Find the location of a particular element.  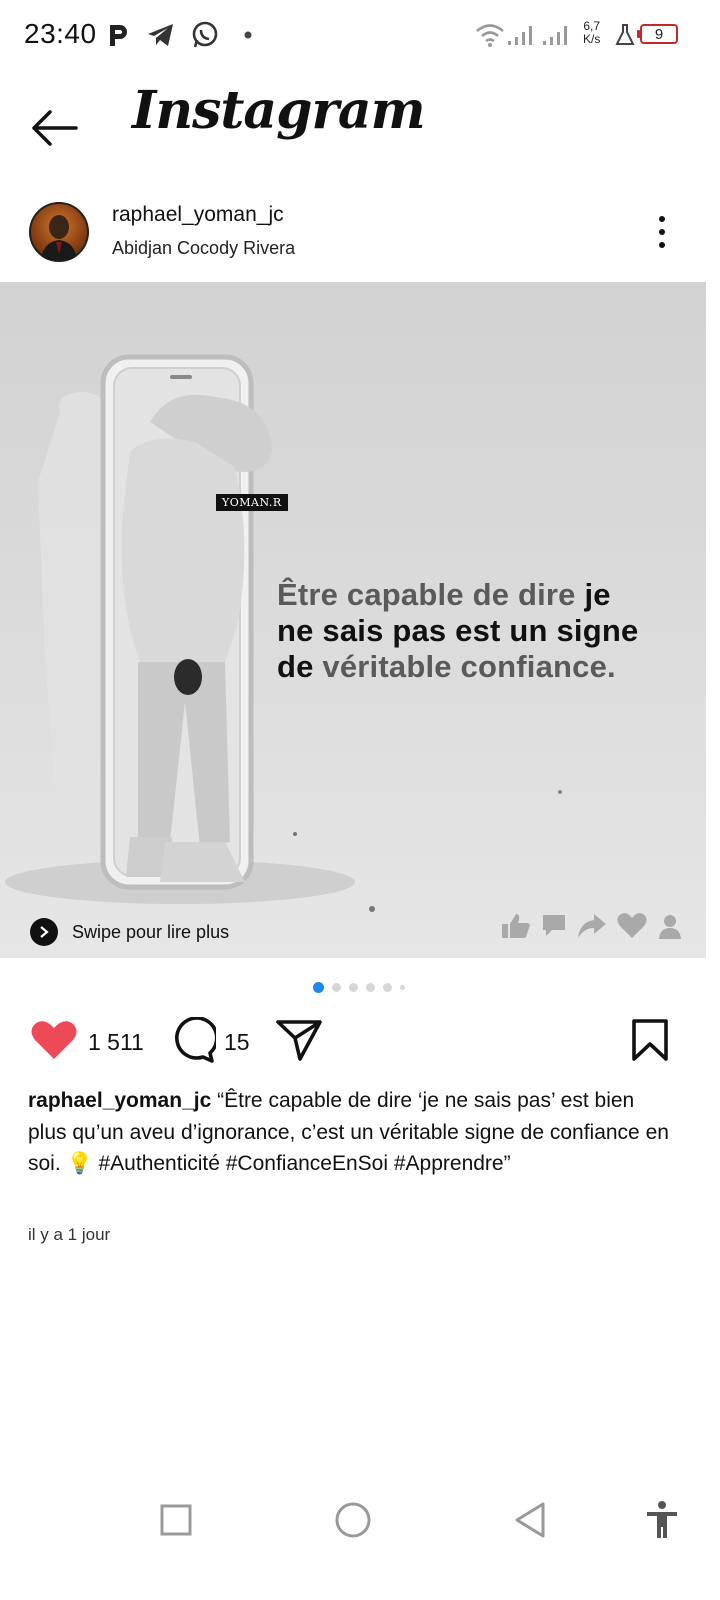

speed-unit: K/s is located at coordinates (592, 39).